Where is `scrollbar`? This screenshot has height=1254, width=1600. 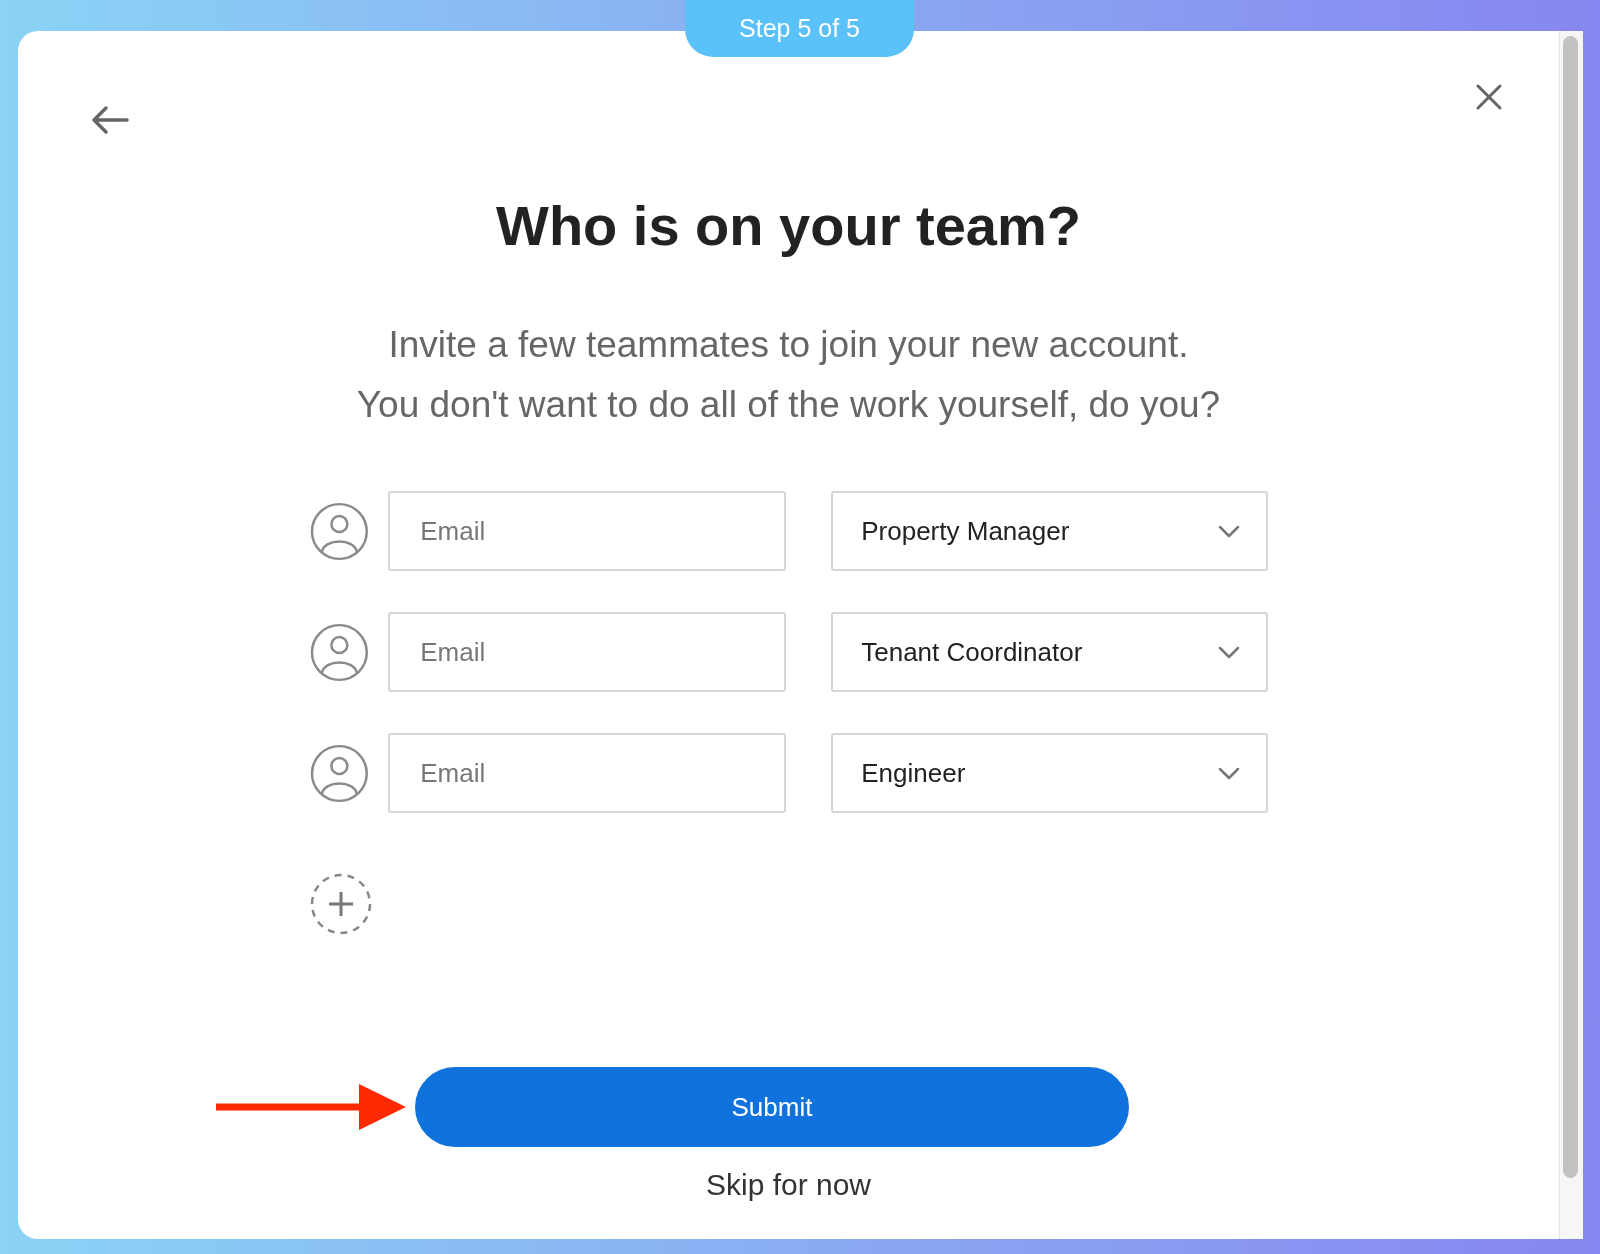
scrollbar is located at coordinates (1571, 635).